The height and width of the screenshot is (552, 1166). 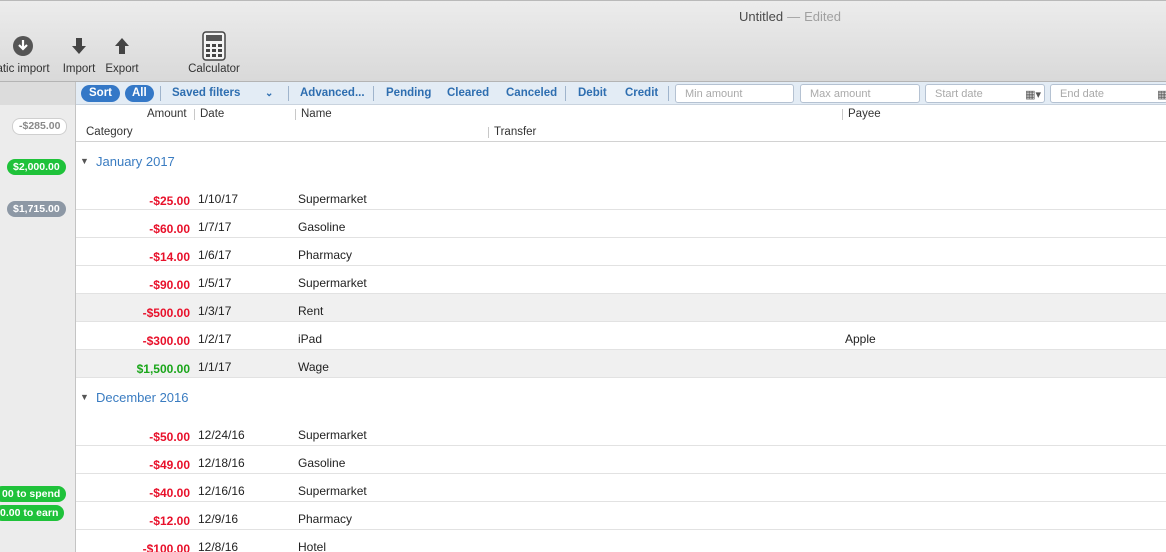 I want to click on debit-filter-button: Debit, so click(x=592, y=93).